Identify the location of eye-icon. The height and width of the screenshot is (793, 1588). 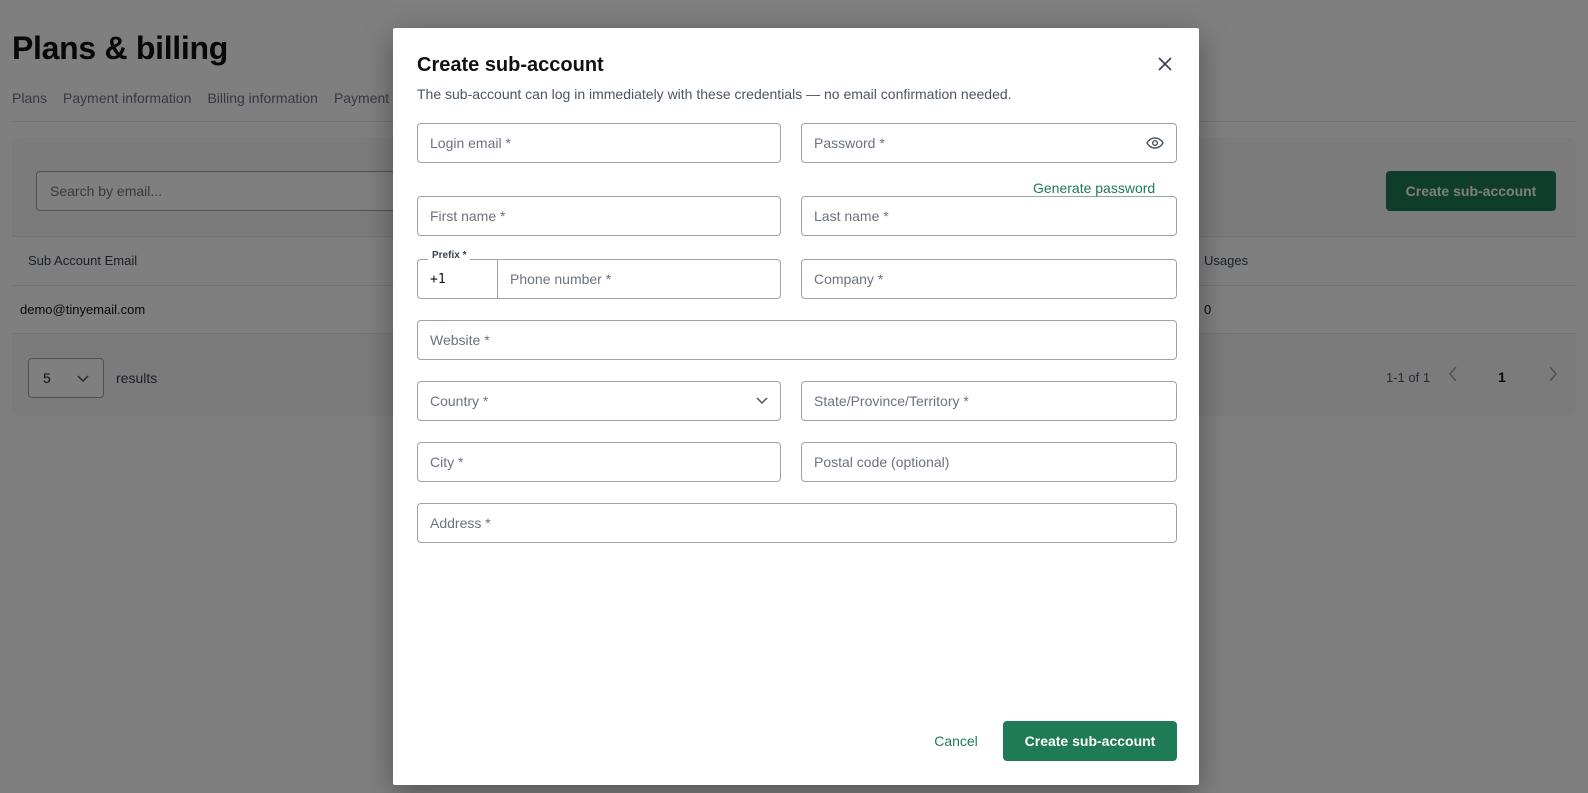
(1155, 143).